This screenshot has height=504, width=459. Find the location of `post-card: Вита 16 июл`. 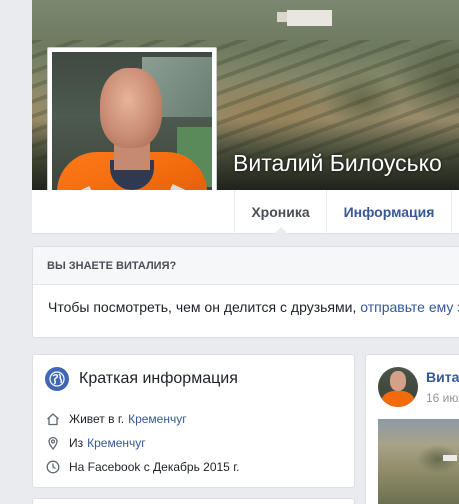

post-card: Вита 16 июл is located at coordinates (412, 429).